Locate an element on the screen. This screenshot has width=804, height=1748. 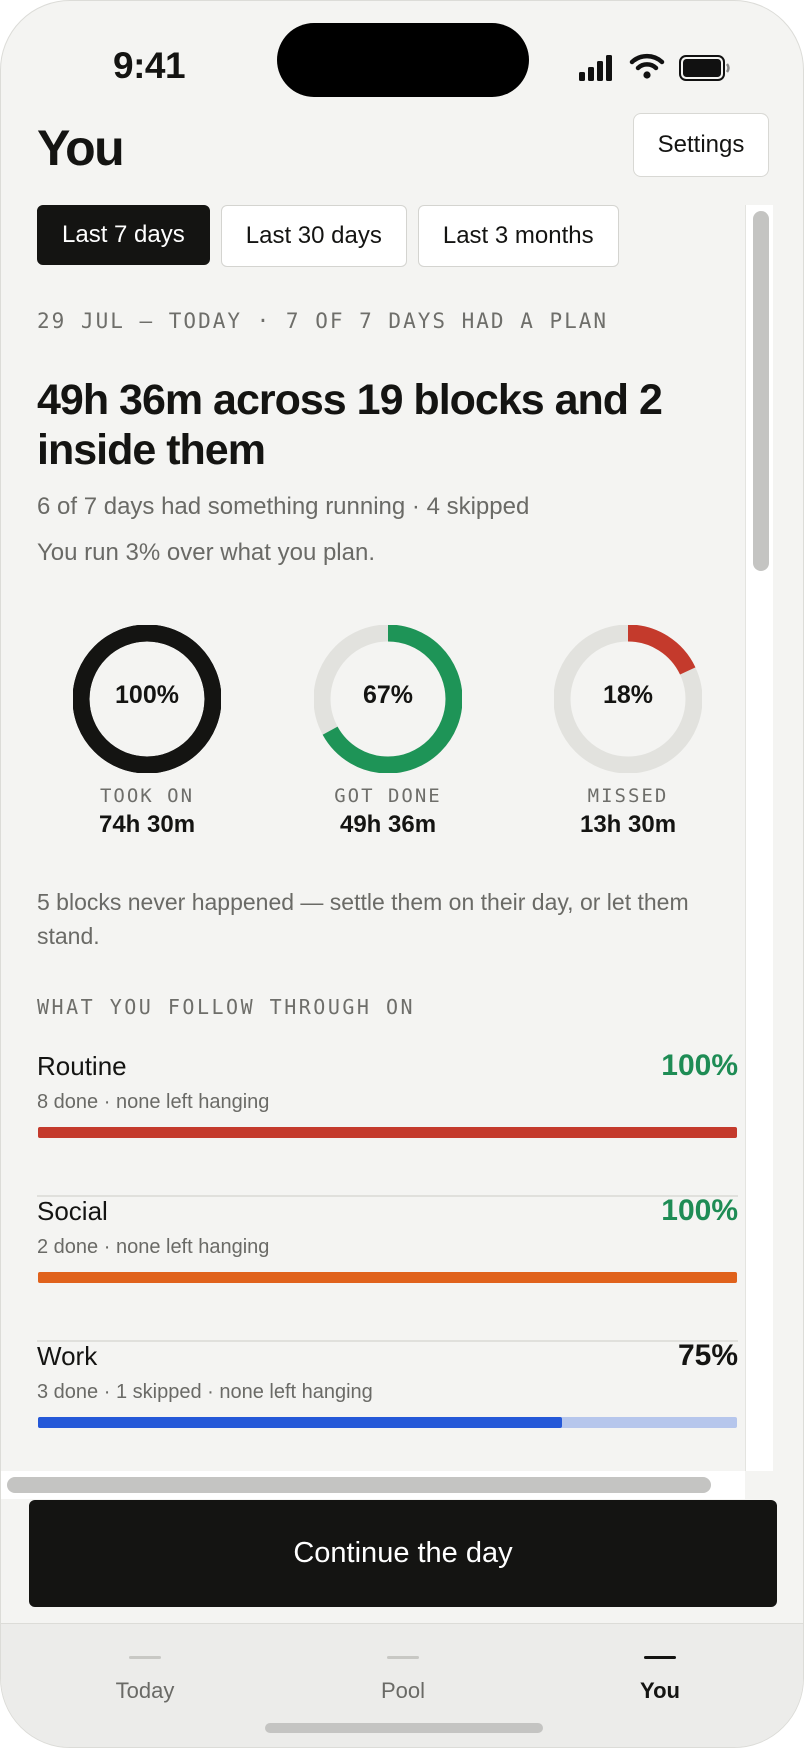
ring-percent: 67% is located at coordinates (388, 695).